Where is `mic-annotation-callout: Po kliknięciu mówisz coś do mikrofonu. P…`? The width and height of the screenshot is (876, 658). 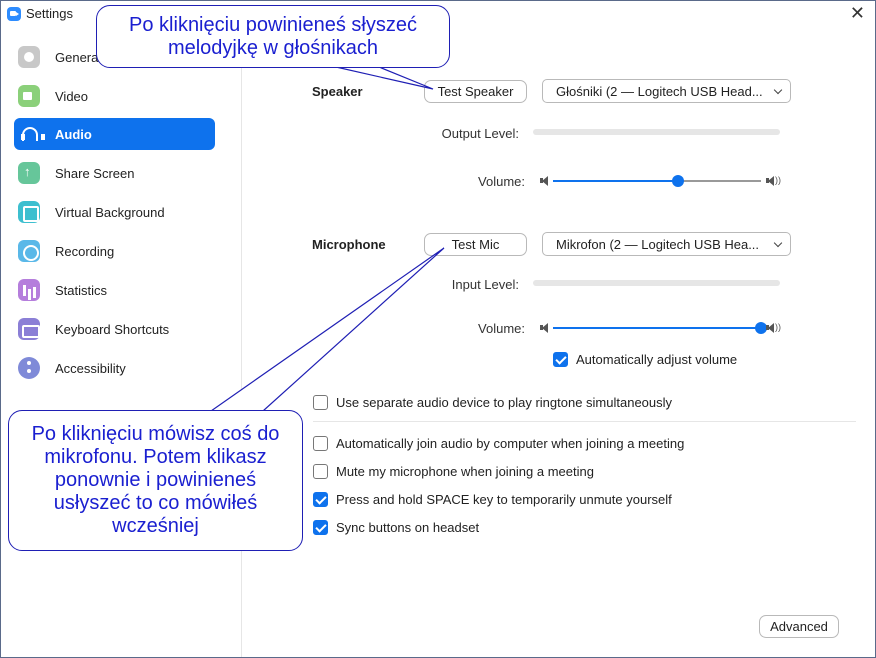
mic-annotation-callout: Po kliknięciu mówisz coś do mikrofonu. P… is located at coordinates (155, 480).